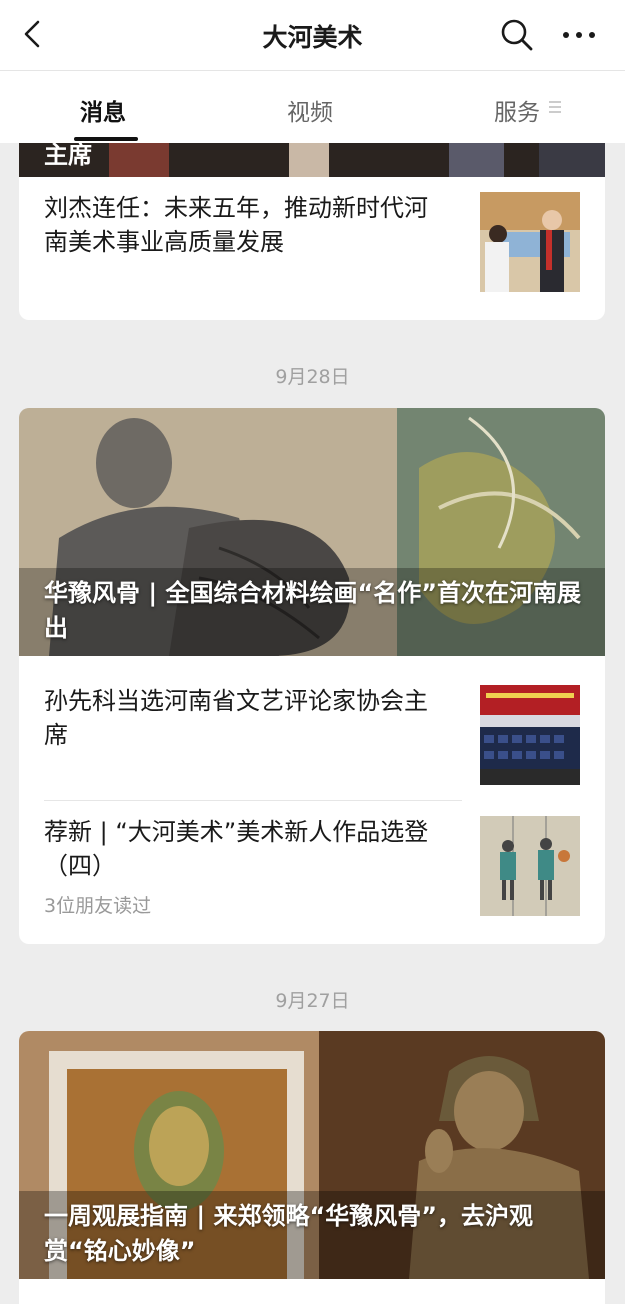  I want to click on hero-title-partial: 主席, so click(68, 156).